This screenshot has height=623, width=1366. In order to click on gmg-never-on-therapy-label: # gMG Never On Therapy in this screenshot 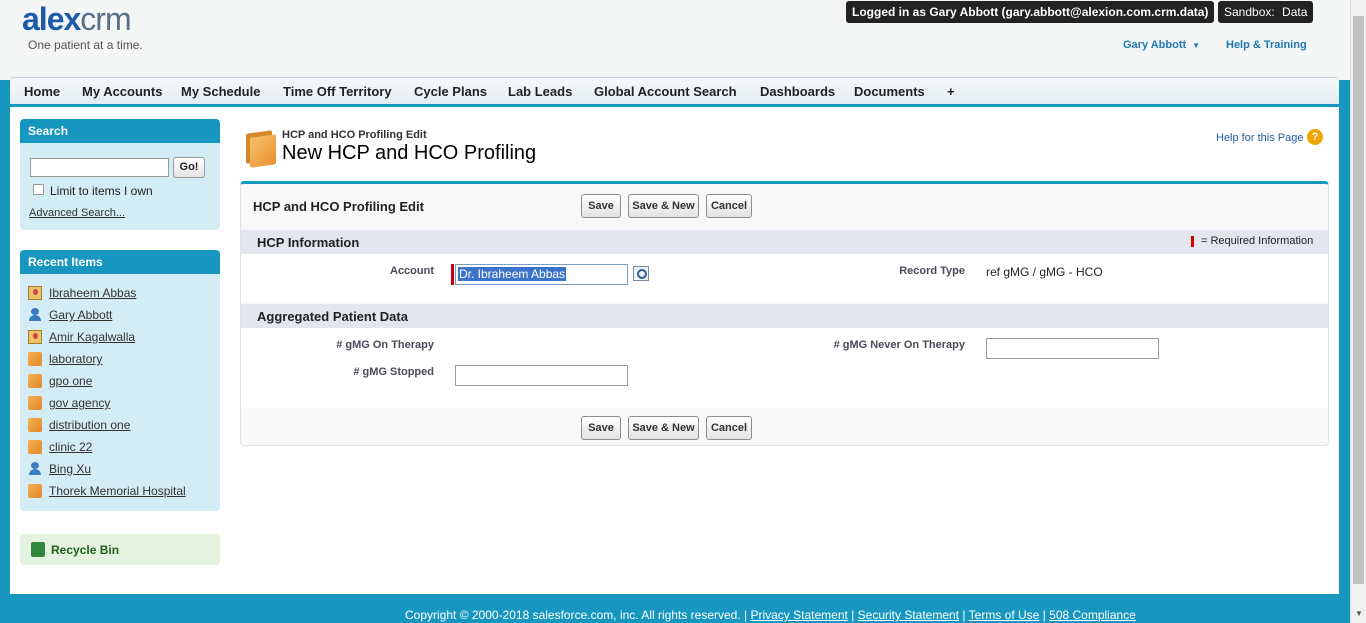, I will do `click(899, 345)`.